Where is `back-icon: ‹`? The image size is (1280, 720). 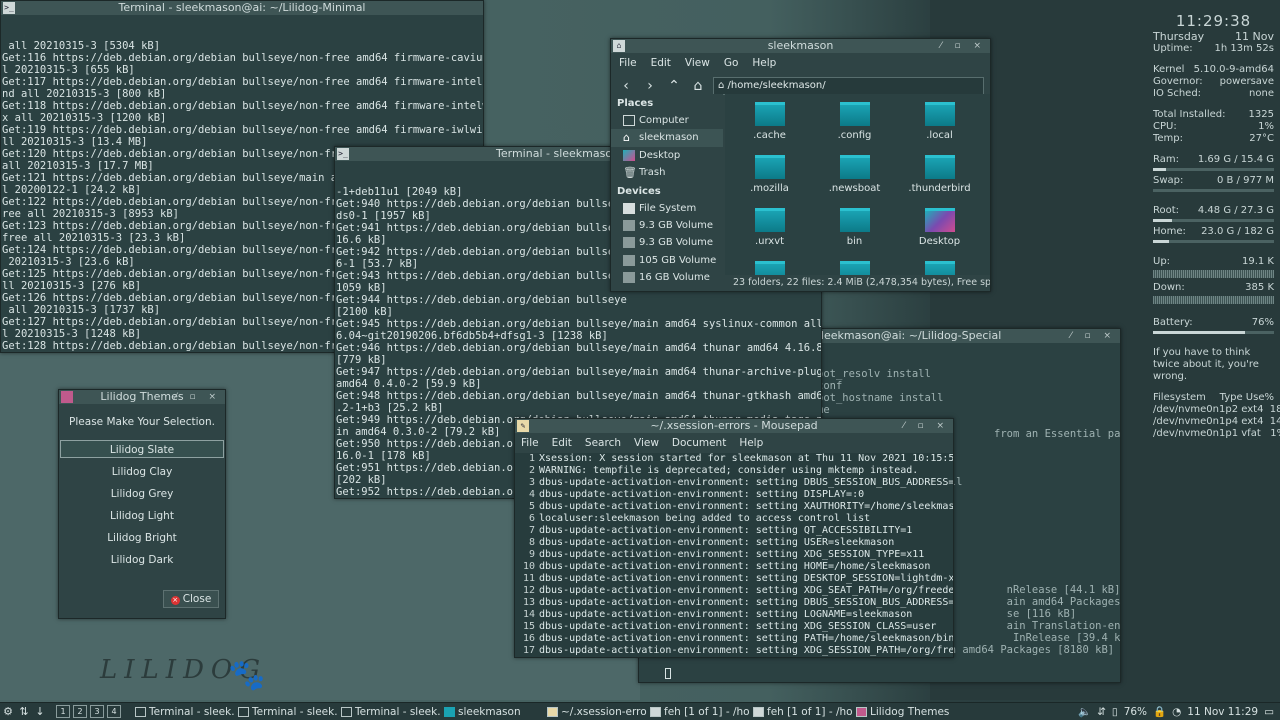 back-icon: ‹ is located at coordinates (626, 86).